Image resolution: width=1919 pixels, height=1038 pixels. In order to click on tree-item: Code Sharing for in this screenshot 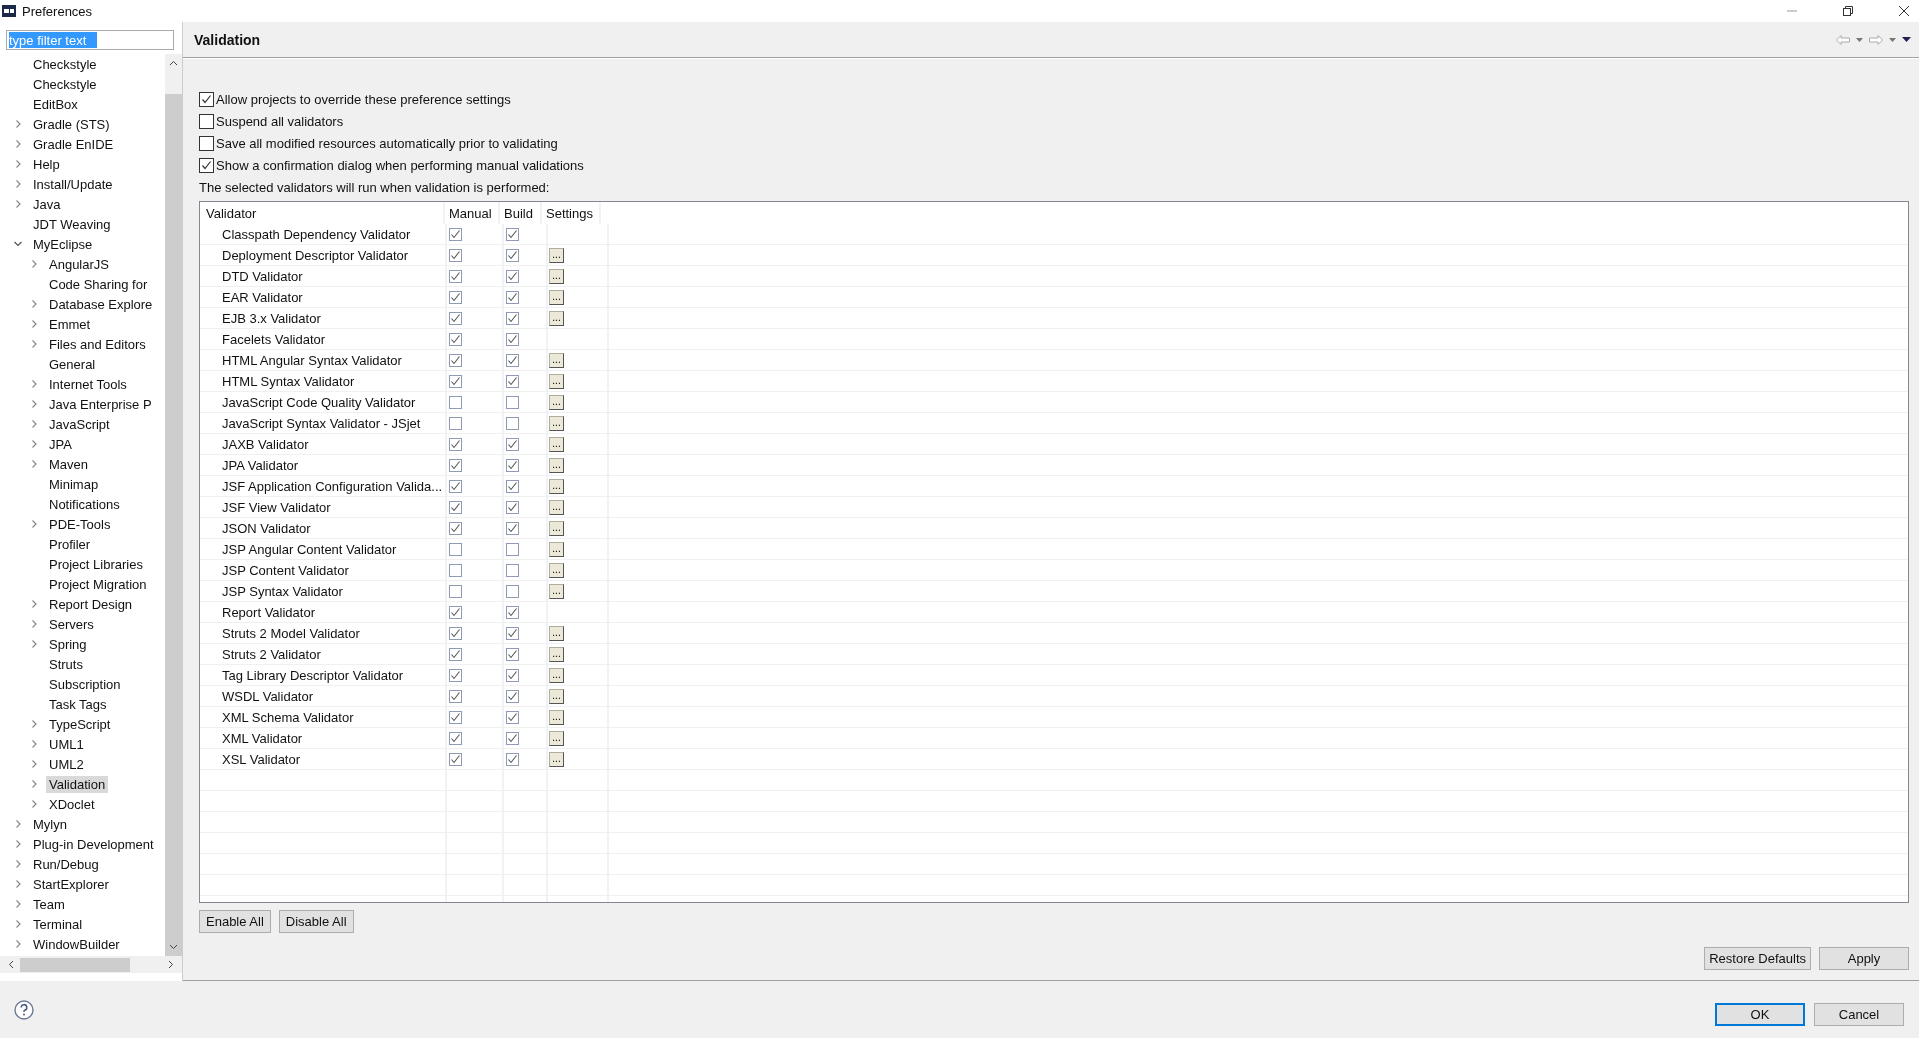, I will do `click(98, 284)`.